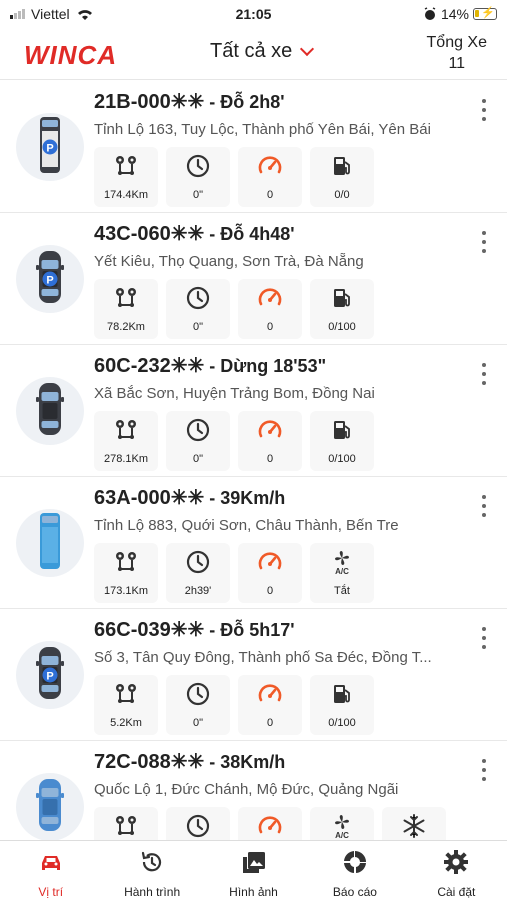 This screenshot has height=900, width=507. Describe the element at coordinates (151, 870) in the screenshot. I see `tab-history: Hành trình` at that location.